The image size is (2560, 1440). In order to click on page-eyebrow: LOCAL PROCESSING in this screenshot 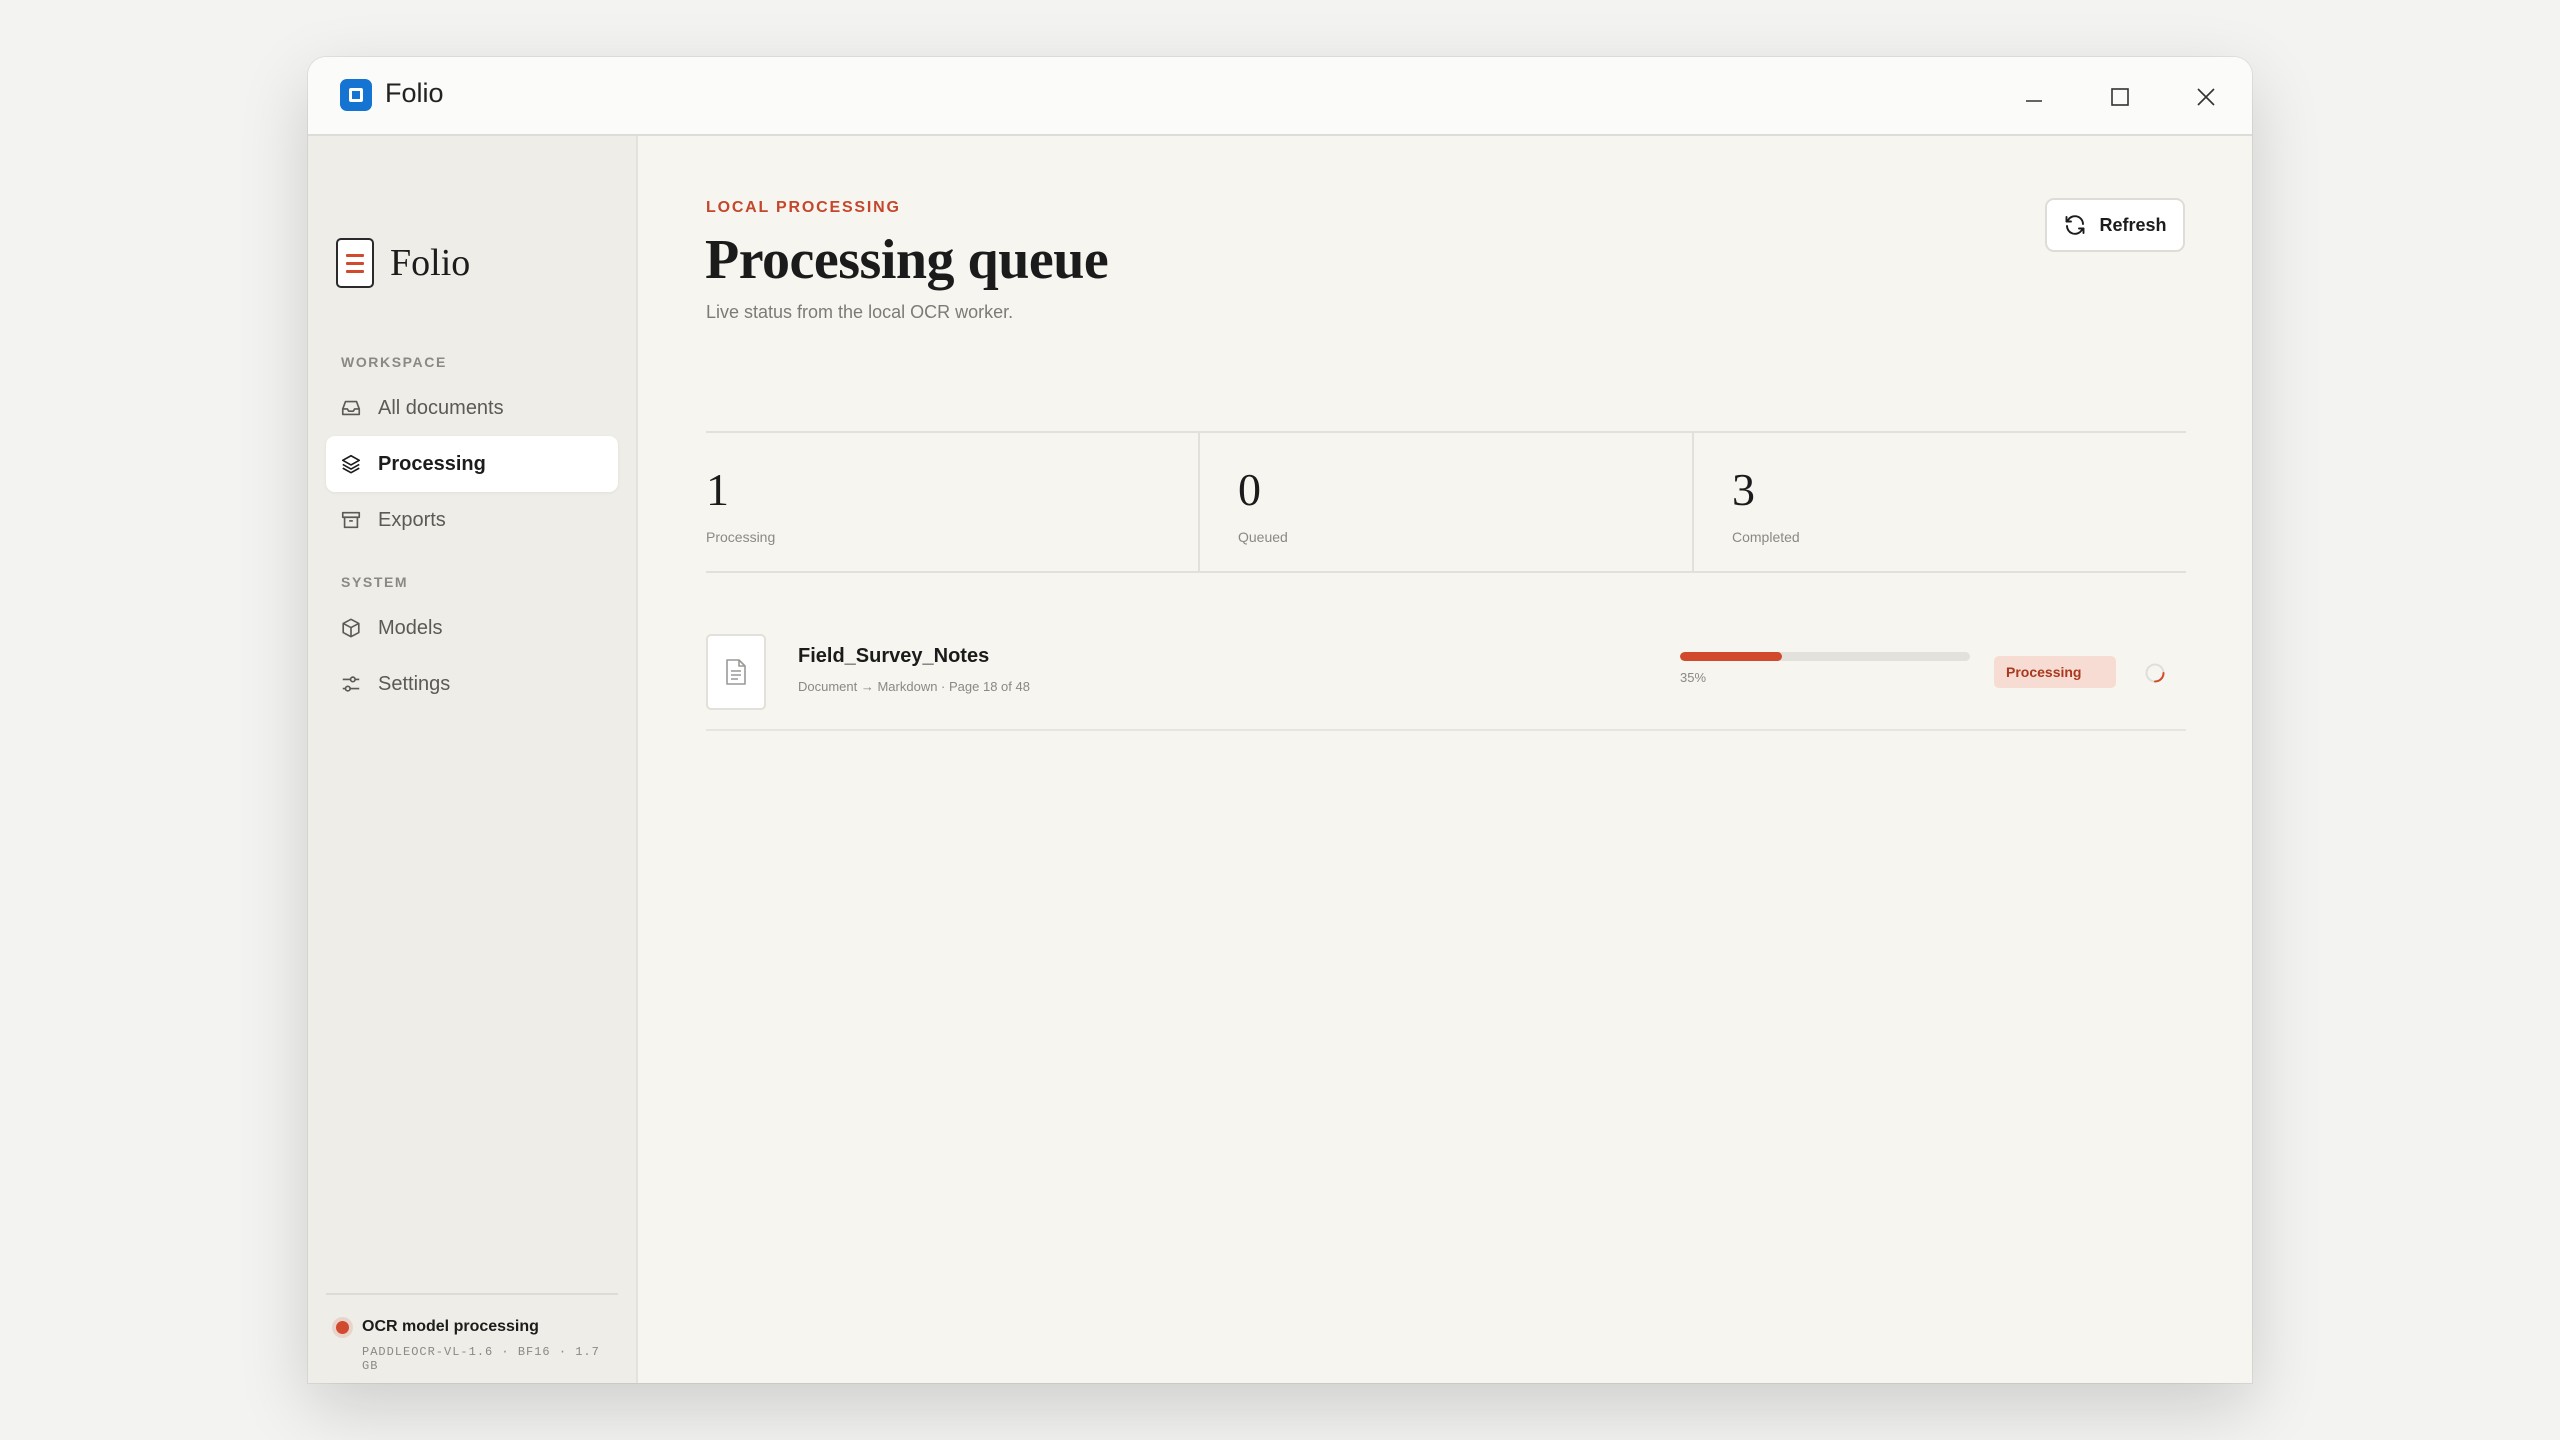, I will do `click(803, 207)`.